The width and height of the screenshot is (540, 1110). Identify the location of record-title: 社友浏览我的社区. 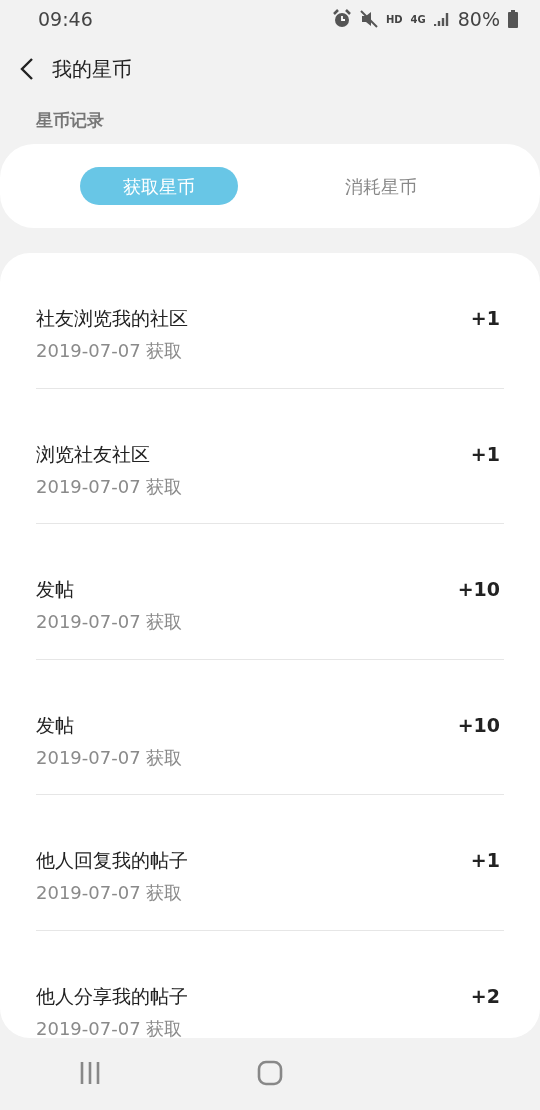
(112, 318).